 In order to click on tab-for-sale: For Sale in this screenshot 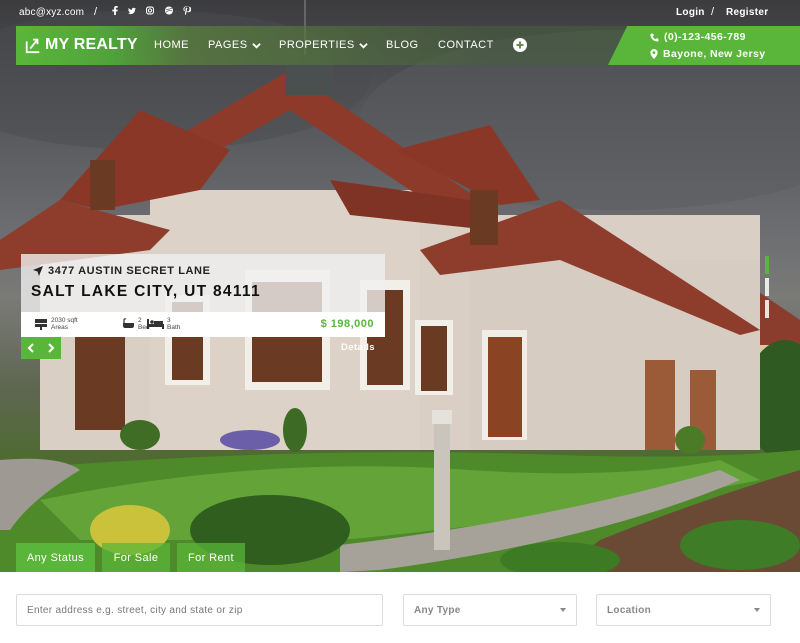, I will do `click(136, 557)`.